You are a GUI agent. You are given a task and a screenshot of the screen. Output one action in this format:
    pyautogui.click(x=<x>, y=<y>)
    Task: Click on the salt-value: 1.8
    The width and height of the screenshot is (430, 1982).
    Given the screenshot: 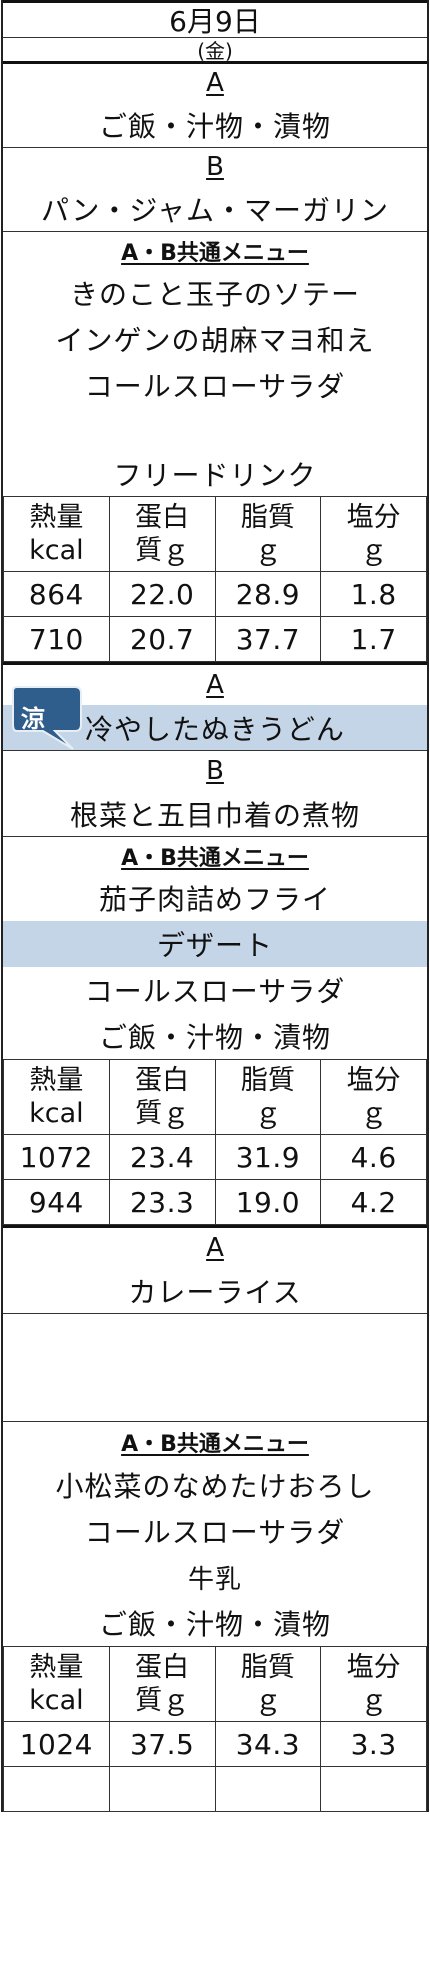 What is the action you would take?
    pyautogui.click(x=373, y=594)
    